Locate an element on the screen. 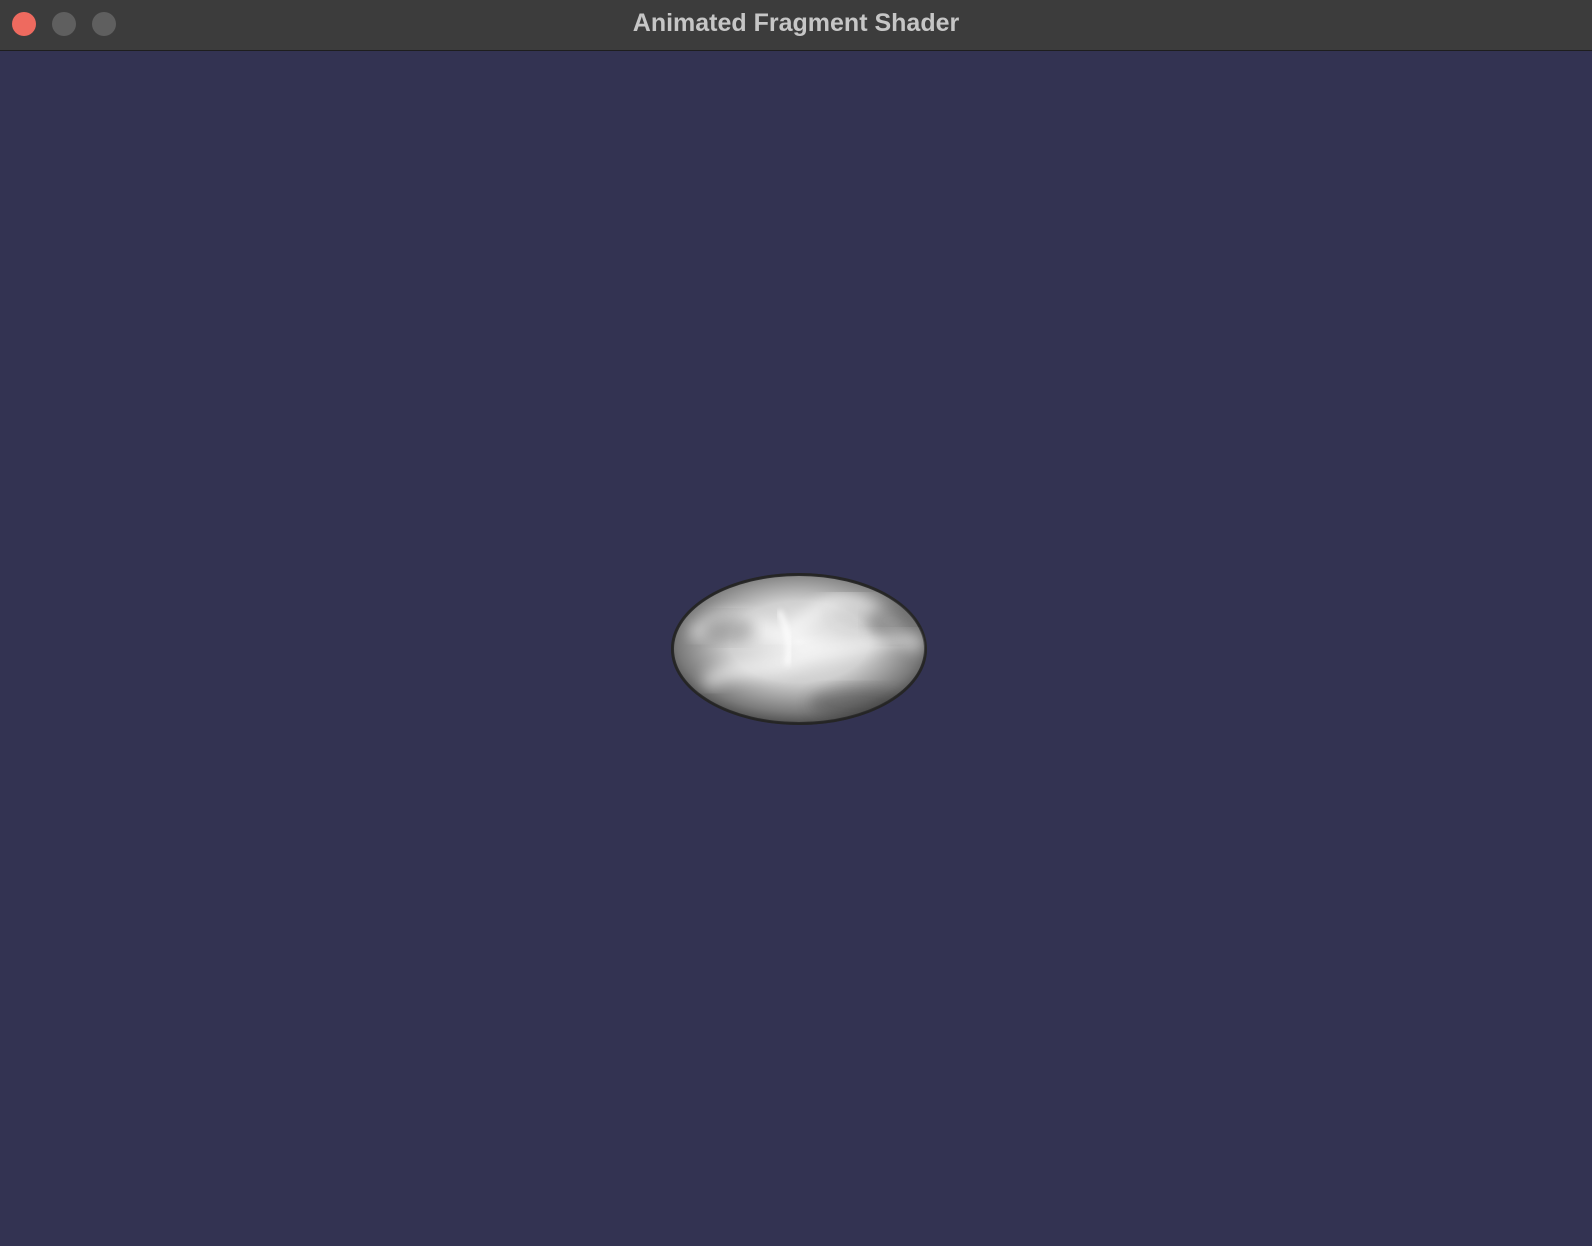 The width and height of the screenshot is (1592, 1246). title-bar: Animated Fragment Shader is located at coordinates (796, 25).